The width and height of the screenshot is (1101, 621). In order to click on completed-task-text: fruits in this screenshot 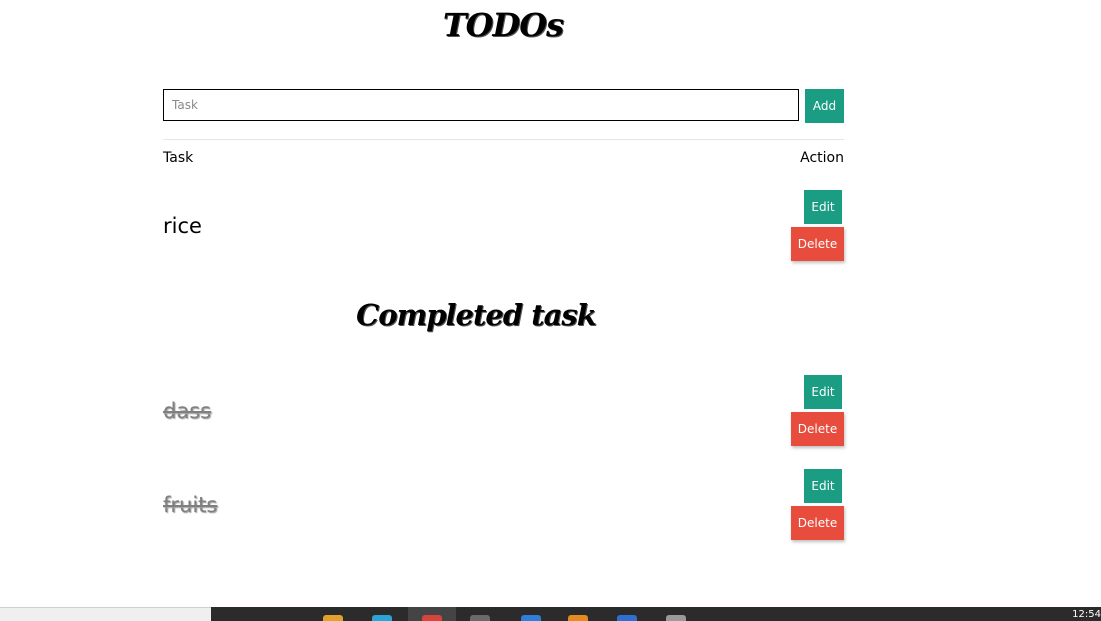, I will do `click(190, 505)`.